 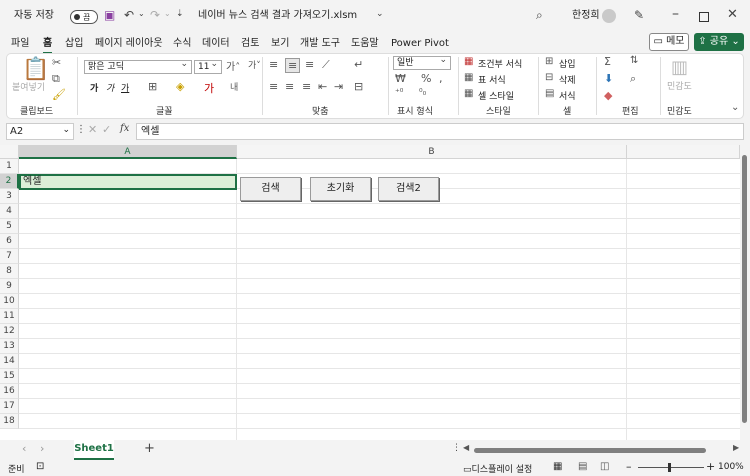 I want to click on tab-file: 파일, so click(x=20, y=44).